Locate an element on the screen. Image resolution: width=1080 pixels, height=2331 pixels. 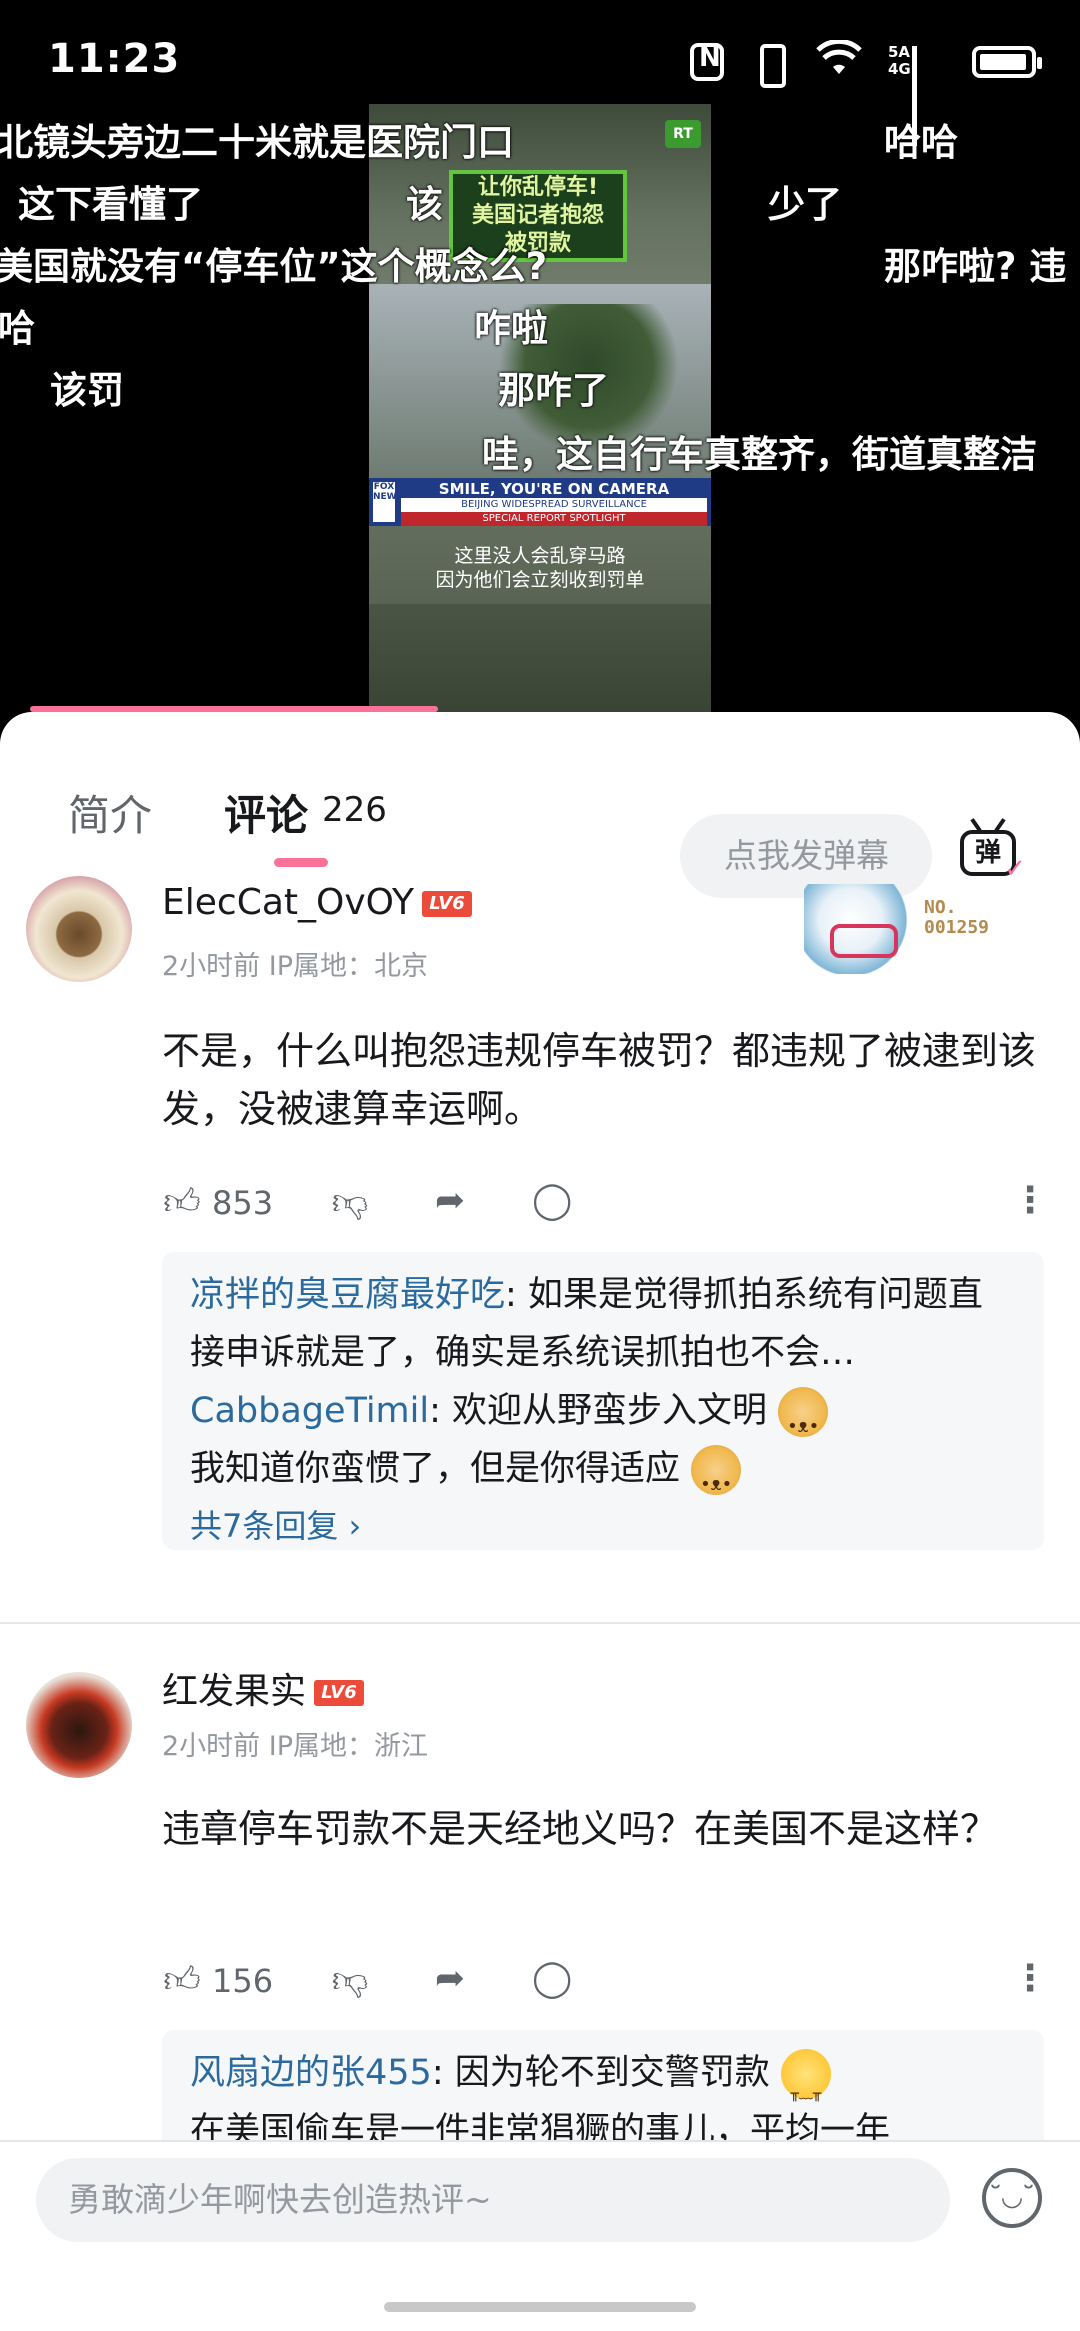
status-icons: 5A 4G is located at coordinates (866, 92).